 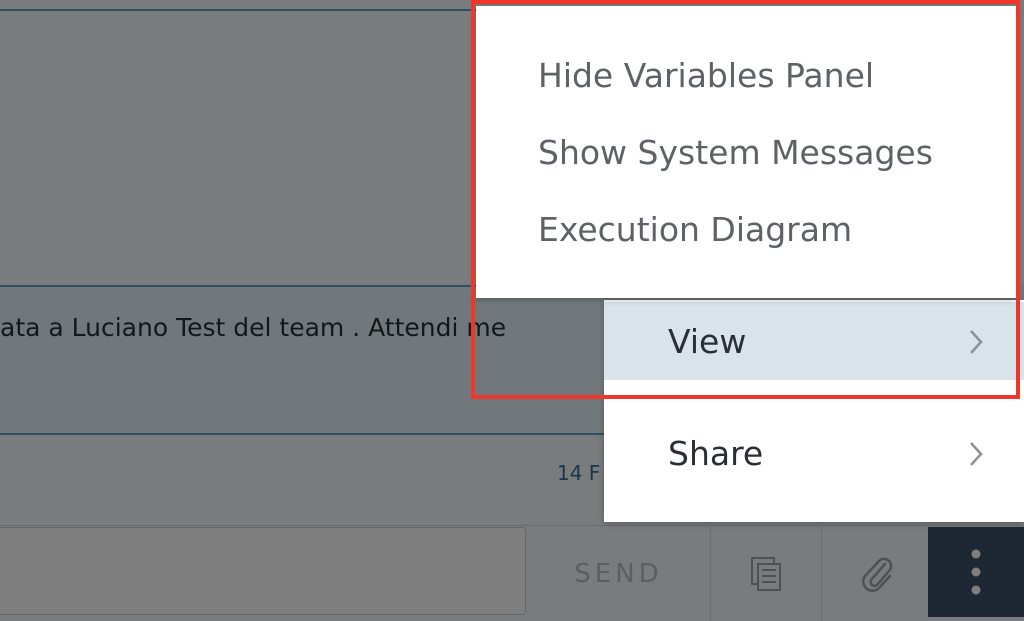 I want to click on menu-item-label: View, so click(x=707, y=341).